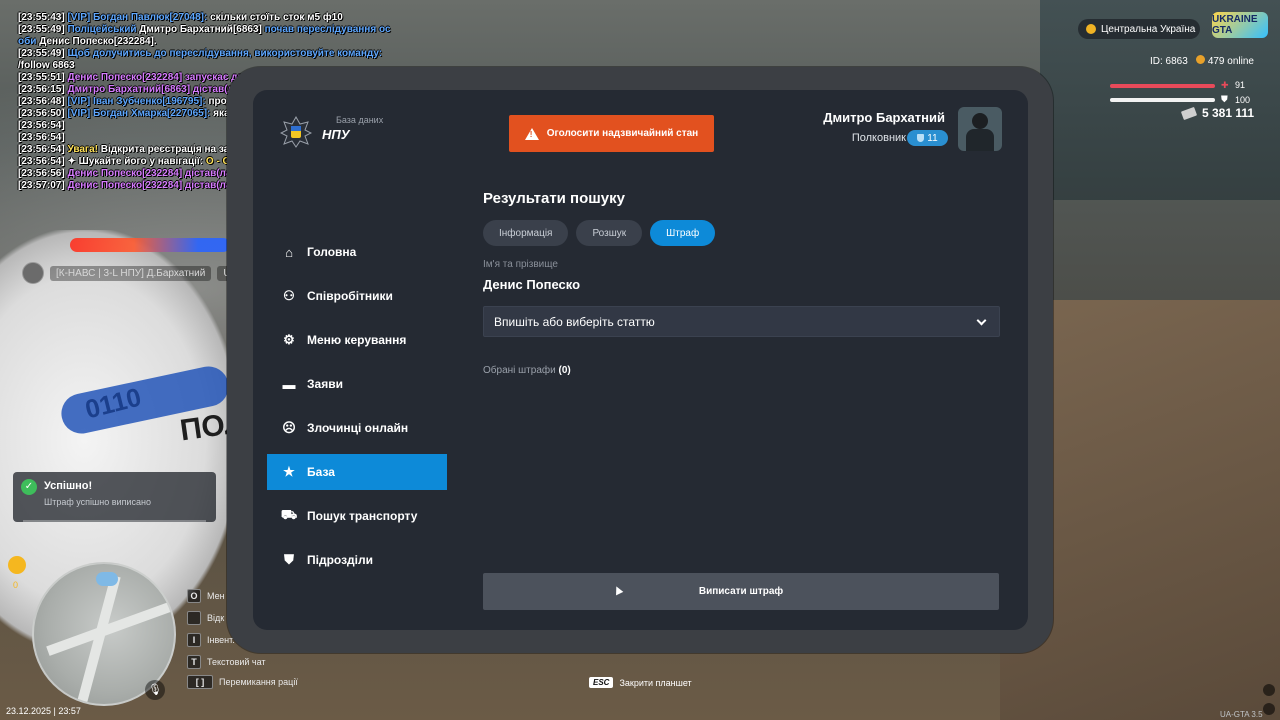  Describe the element at coordinates (226, 662) in the screenshot. I see `hotkey-text-chat: T Текстовий чат` at that location.